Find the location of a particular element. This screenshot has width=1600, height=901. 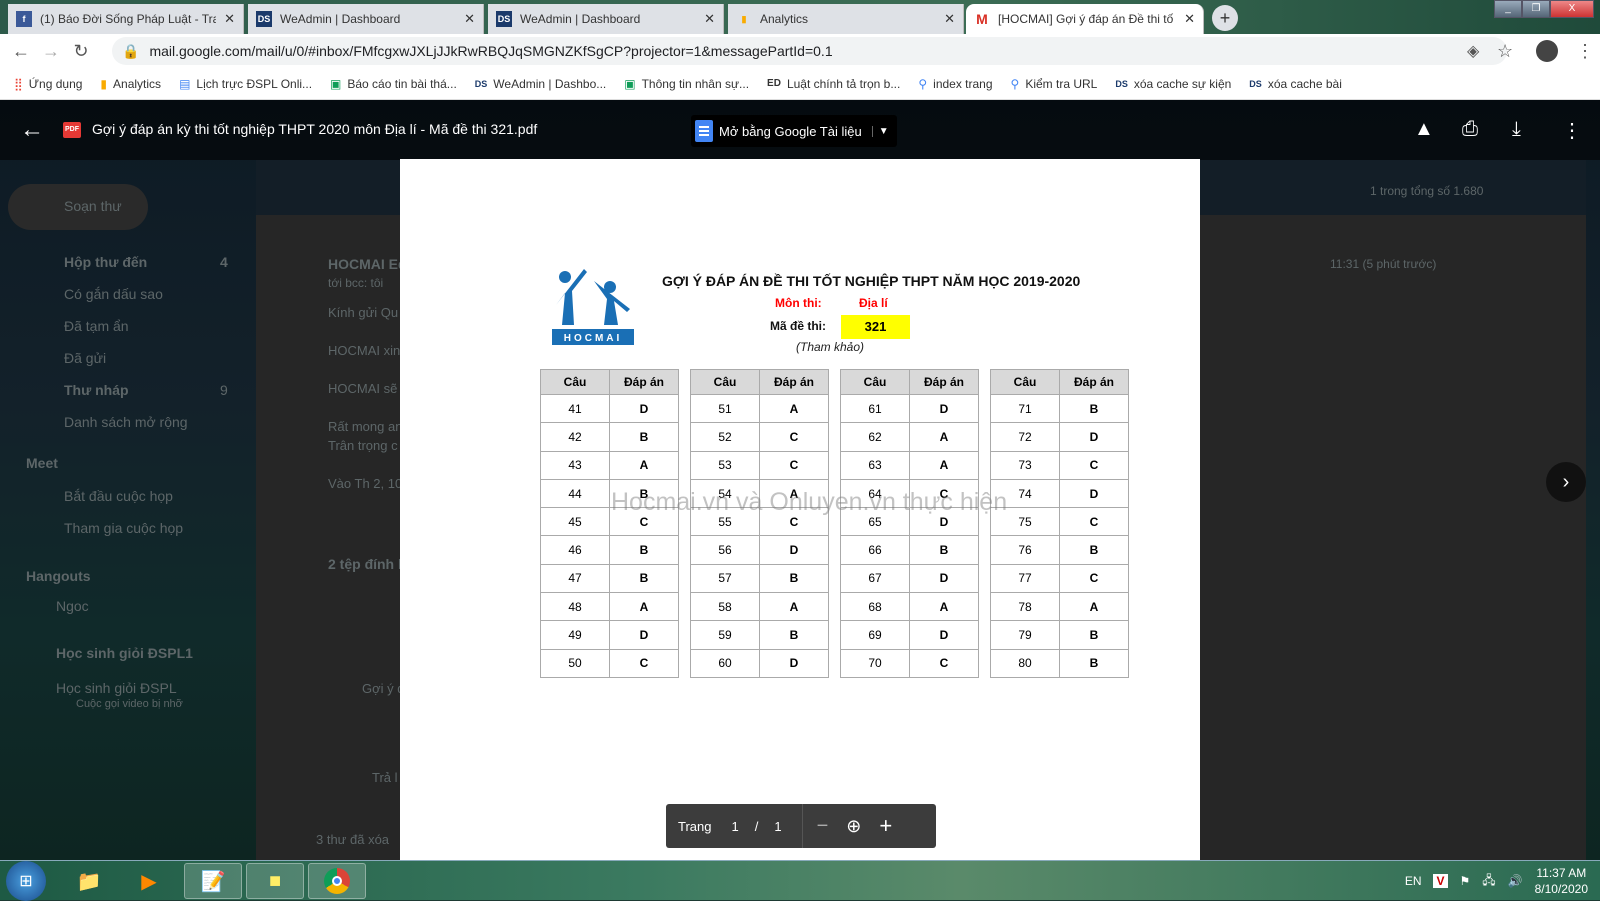

answer-letter: B is located at coordinates (1094, 408).